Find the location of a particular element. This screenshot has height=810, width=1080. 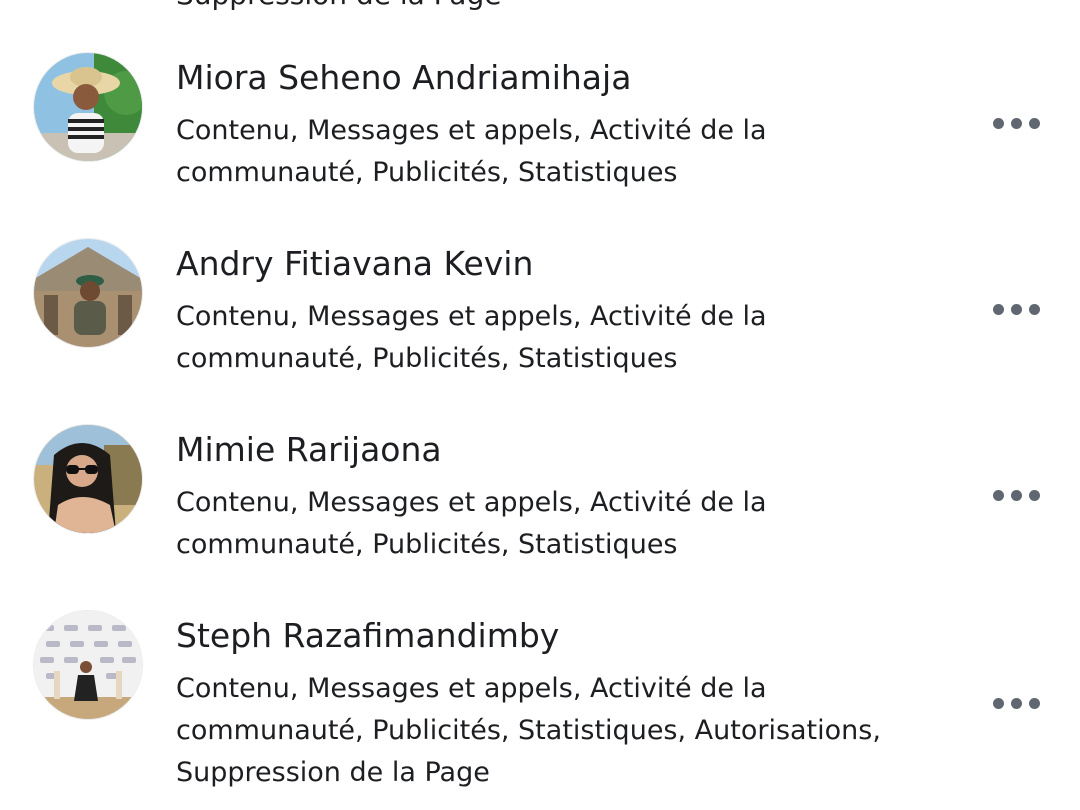

admin-name: Miora Seheno Andriamihaja is located at coordinates (404, 77).